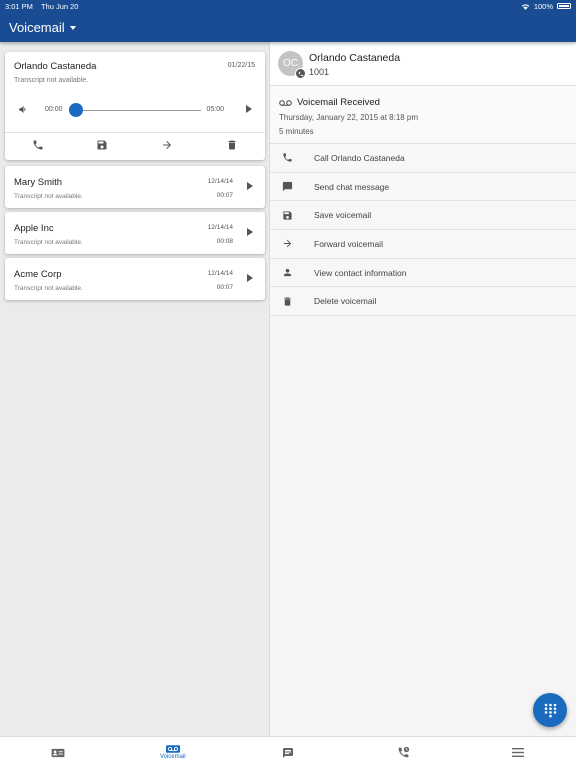  I want to click on contacts-card-icon, so click(58, 752).